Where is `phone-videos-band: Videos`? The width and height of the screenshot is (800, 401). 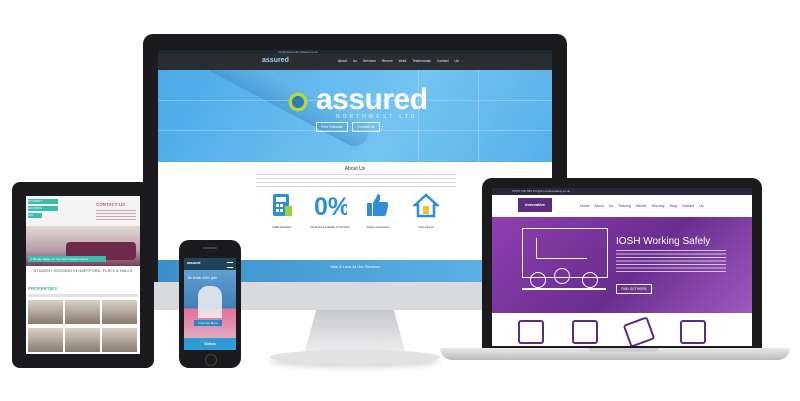 phone-videos-band: Videos is located at coordinates (210, 344).